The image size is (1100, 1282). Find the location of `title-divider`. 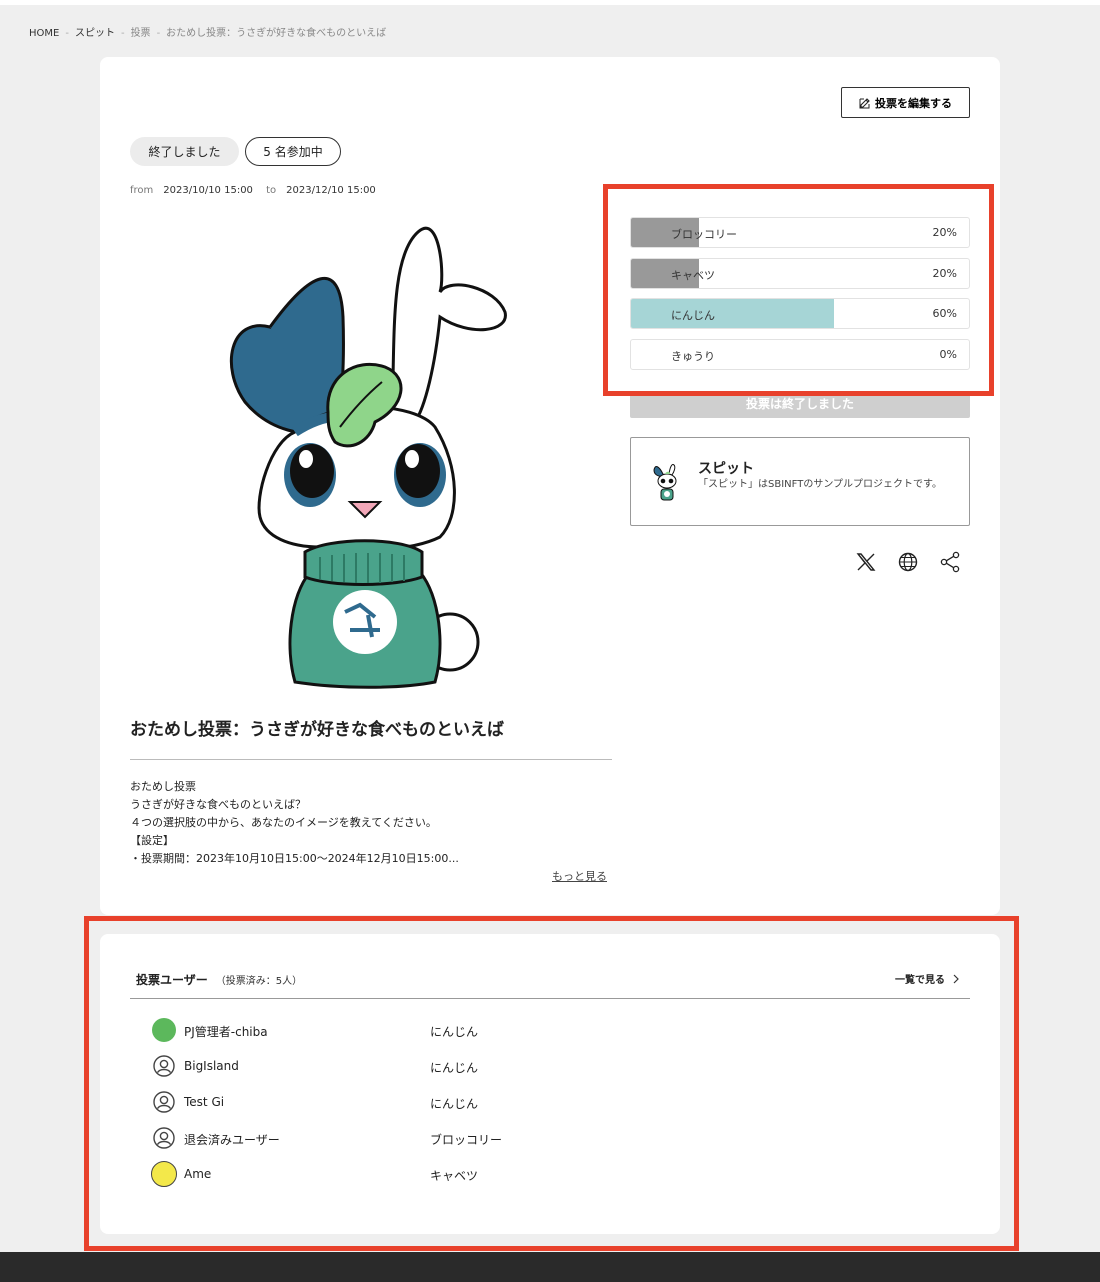

title-divider is located at coordinates (371, 759).